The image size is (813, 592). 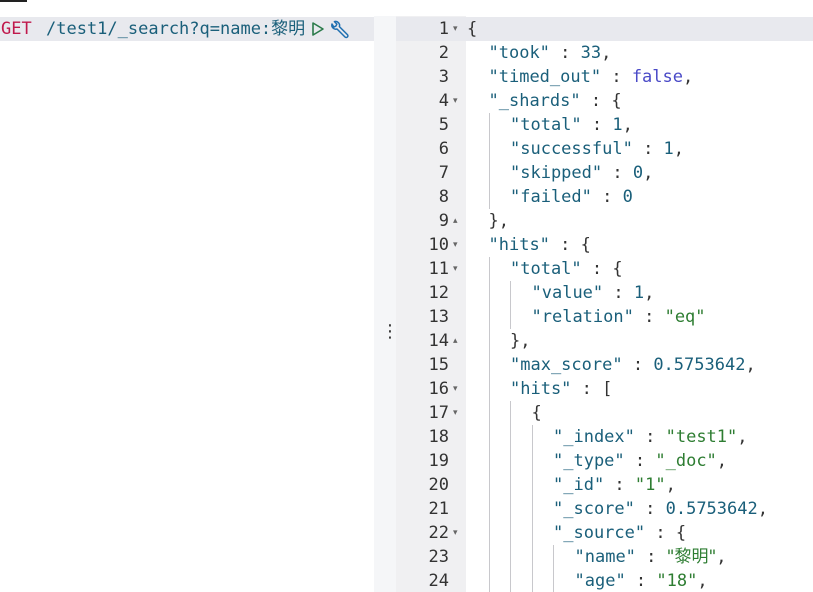 What do you see at coordinates (604, 269) in the screenshot?
I see `code-line: 11 ▾ "total" : {` at bounding box center [604, 269].